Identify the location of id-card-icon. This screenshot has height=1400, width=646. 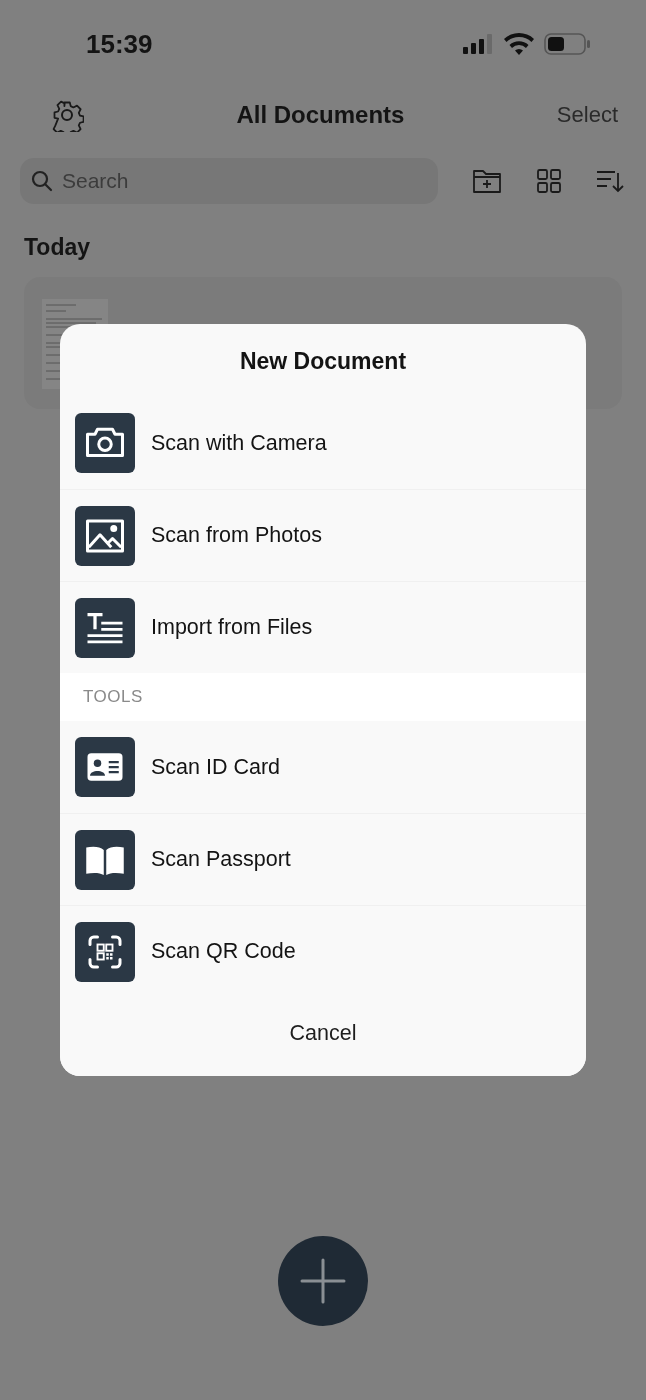
(105, 767).